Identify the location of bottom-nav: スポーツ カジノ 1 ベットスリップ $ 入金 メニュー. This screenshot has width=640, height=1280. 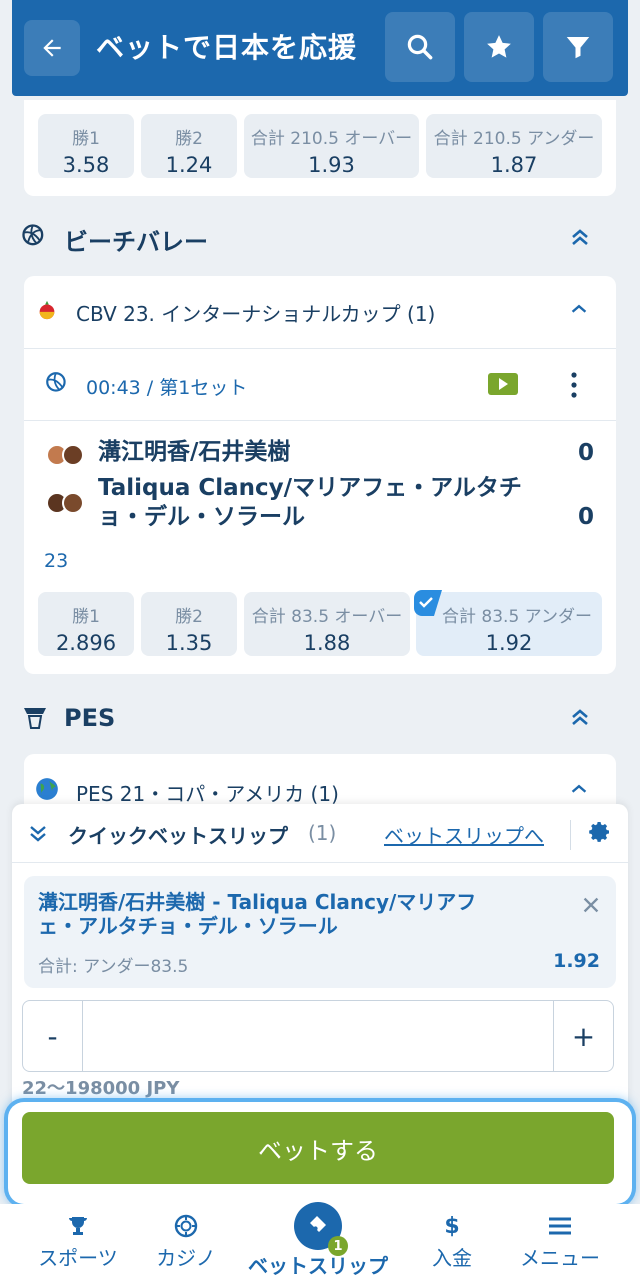
(320, 1241).